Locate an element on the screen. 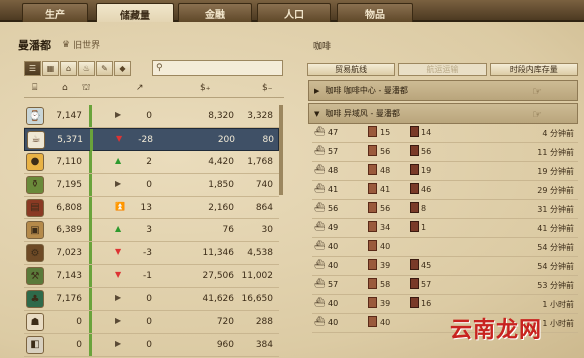  trade-route-row: ▶ 咖啡 咖啡中心 - 曼潘都 ☞ is located at coordinates (443, 90).